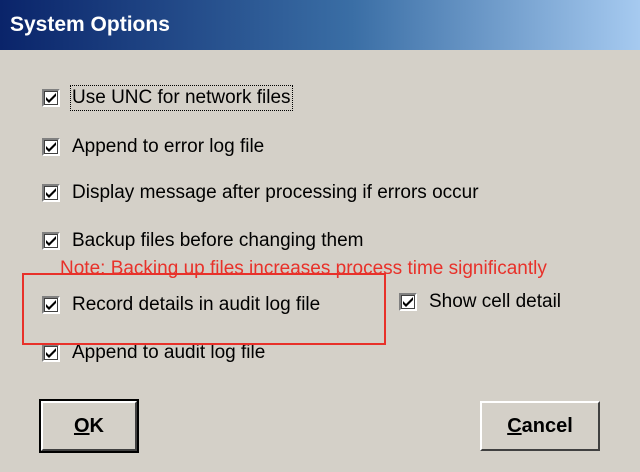 This screenshot has height=472, width=640. What do you see at coordinates (547, 425) in the screenshot?
I see `cancel-label-rest: ancel` at bounding box center [547, 425].